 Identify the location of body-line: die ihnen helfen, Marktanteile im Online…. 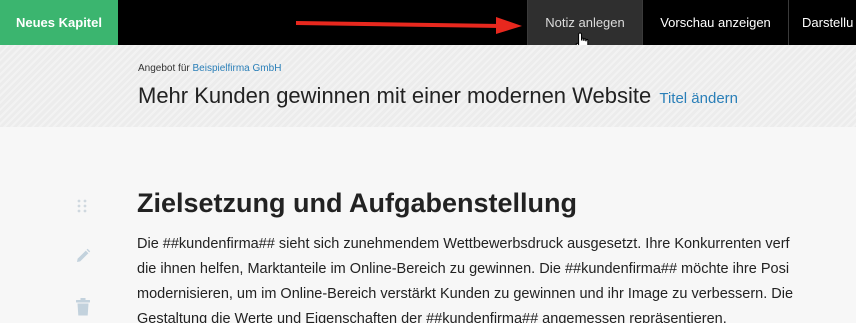
(463, 269).